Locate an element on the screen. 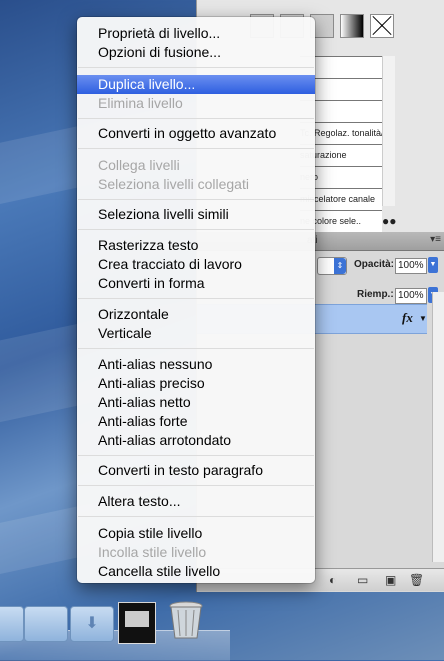  opacity-label: Opacità: is located at coordinates (374, 264).